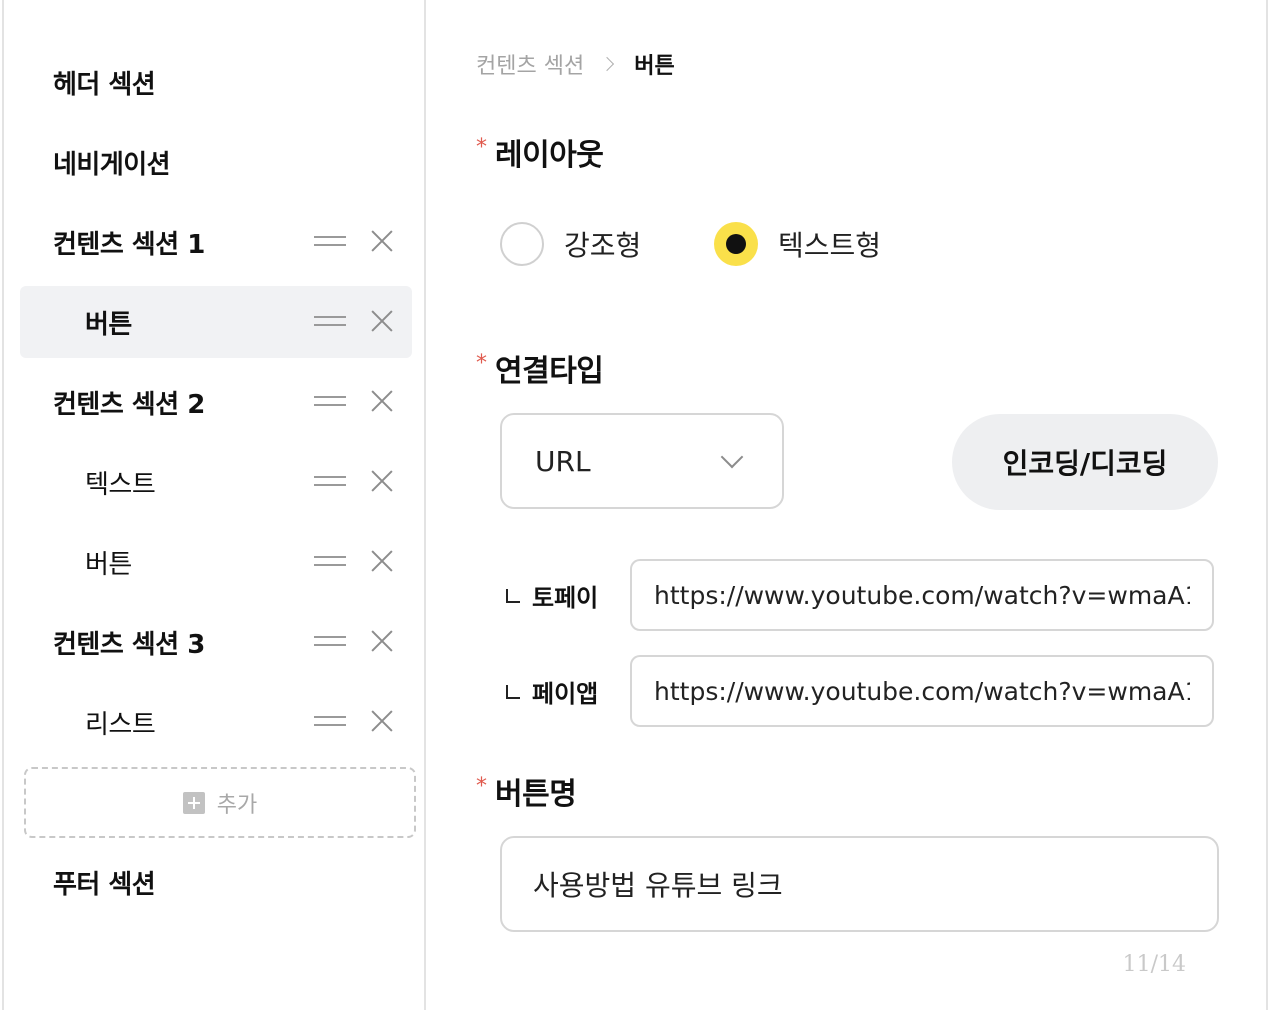  I want to click on radio-emphasis: 강조형, so click(570, 244).